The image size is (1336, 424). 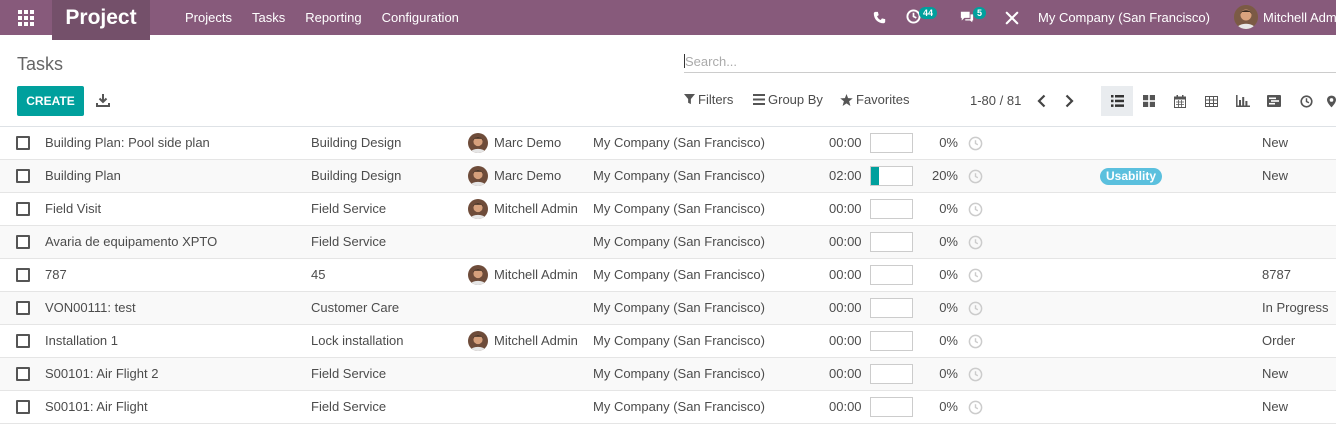 I want to click on task-project: Lock installation, so click(x=357, y=340).